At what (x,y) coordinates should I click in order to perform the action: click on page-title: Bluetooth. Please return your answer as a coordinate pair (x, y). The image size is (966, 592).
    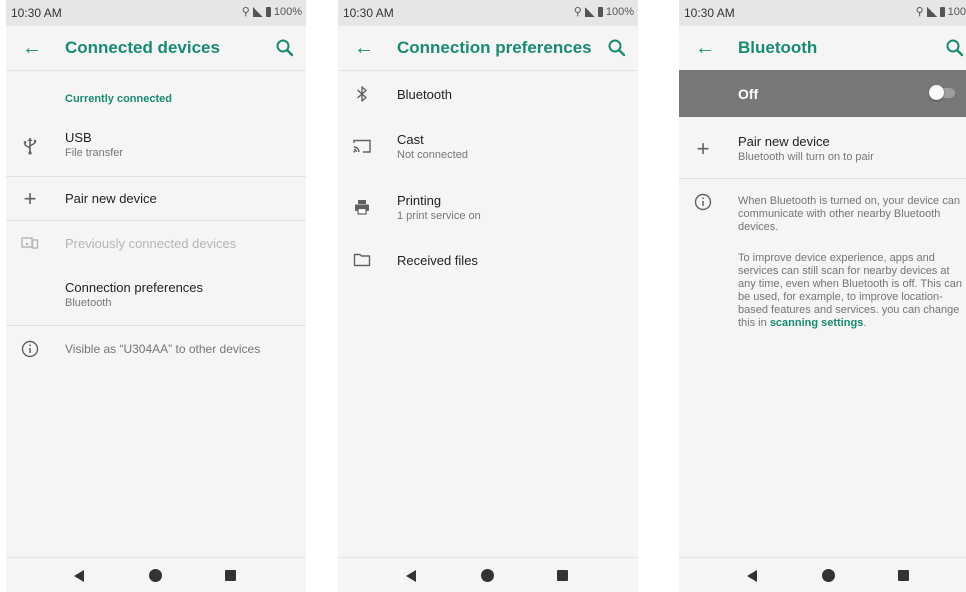
    Looking at the image, I should click on (778, 47).